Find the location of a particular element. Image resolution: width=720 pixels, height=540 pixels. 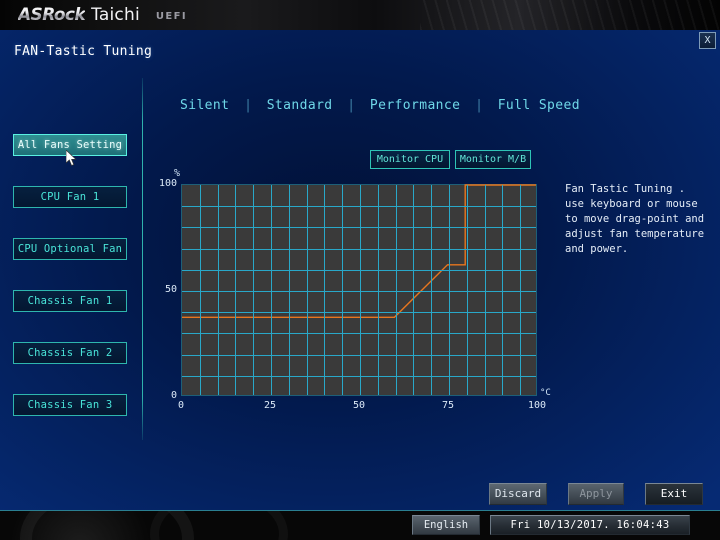

discard-button: Discard is located at coordinates (518, 494).